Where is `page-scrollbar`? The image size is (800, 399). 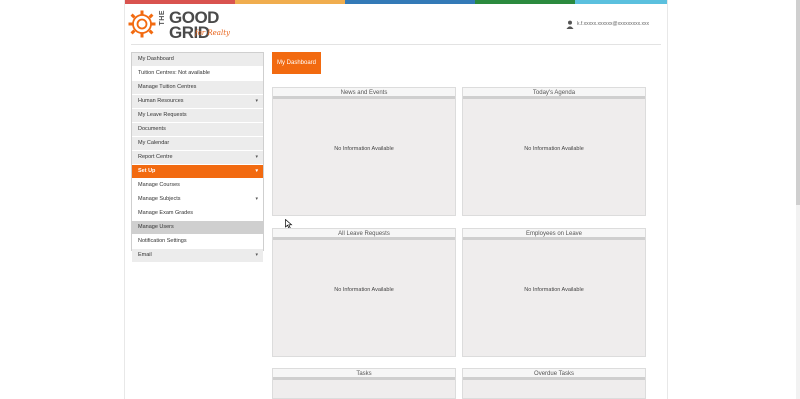 page-scrollbar is located at coordinates (798, 199).